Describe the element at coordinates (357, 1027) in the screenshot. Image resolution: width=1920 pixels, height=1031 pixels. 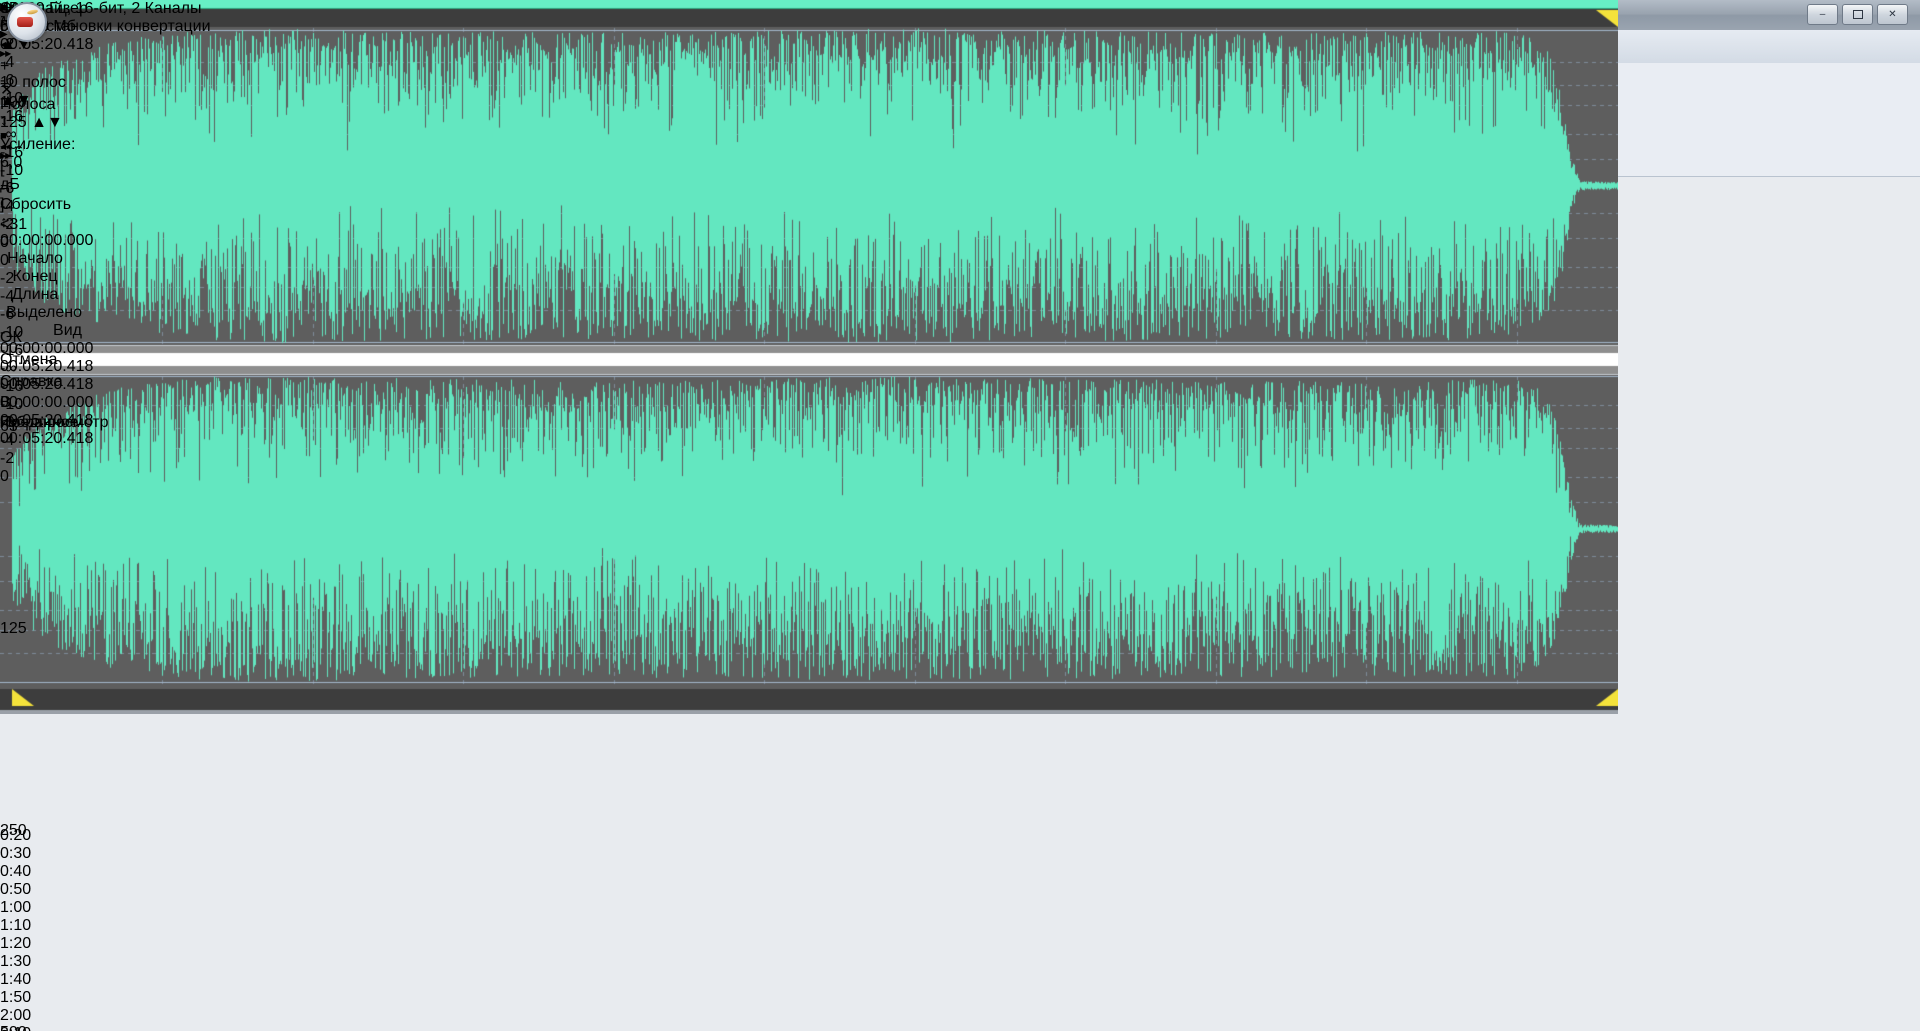
I see `band-label: 500` at that location.